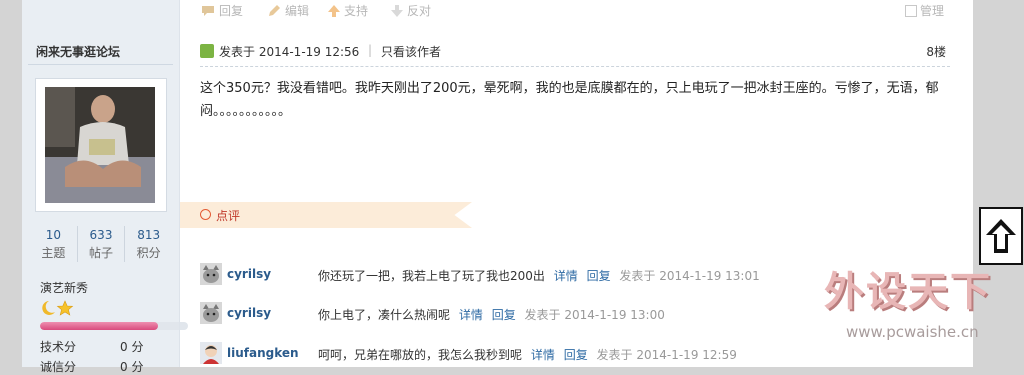 Image resolution: width=1024 pixels, height=375 pixels. Describe the element at coordinates (91, 346) in the screenshot. I see `tech-points-row: 技术分 0 分` at that location.